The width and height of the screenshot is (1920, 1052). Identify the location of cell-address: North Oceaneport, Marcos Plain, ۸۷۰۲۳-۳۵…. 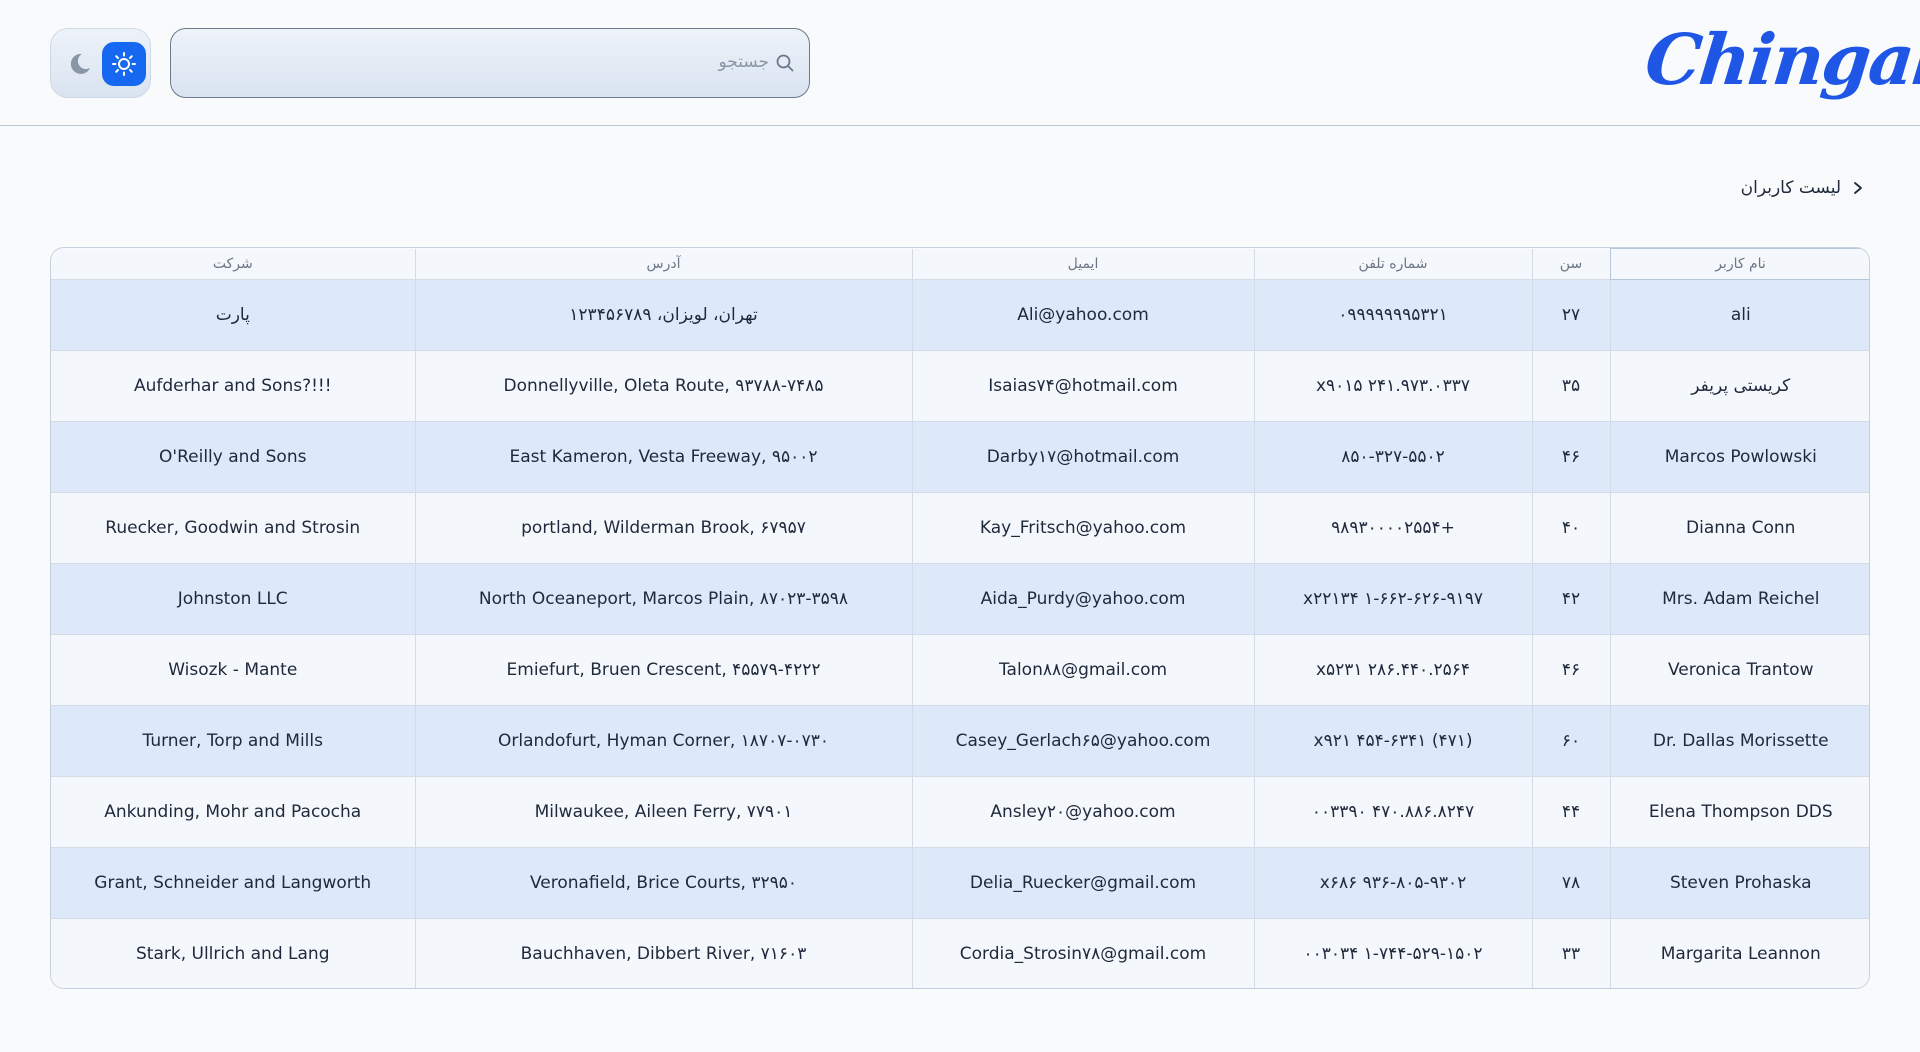
(663, 599).